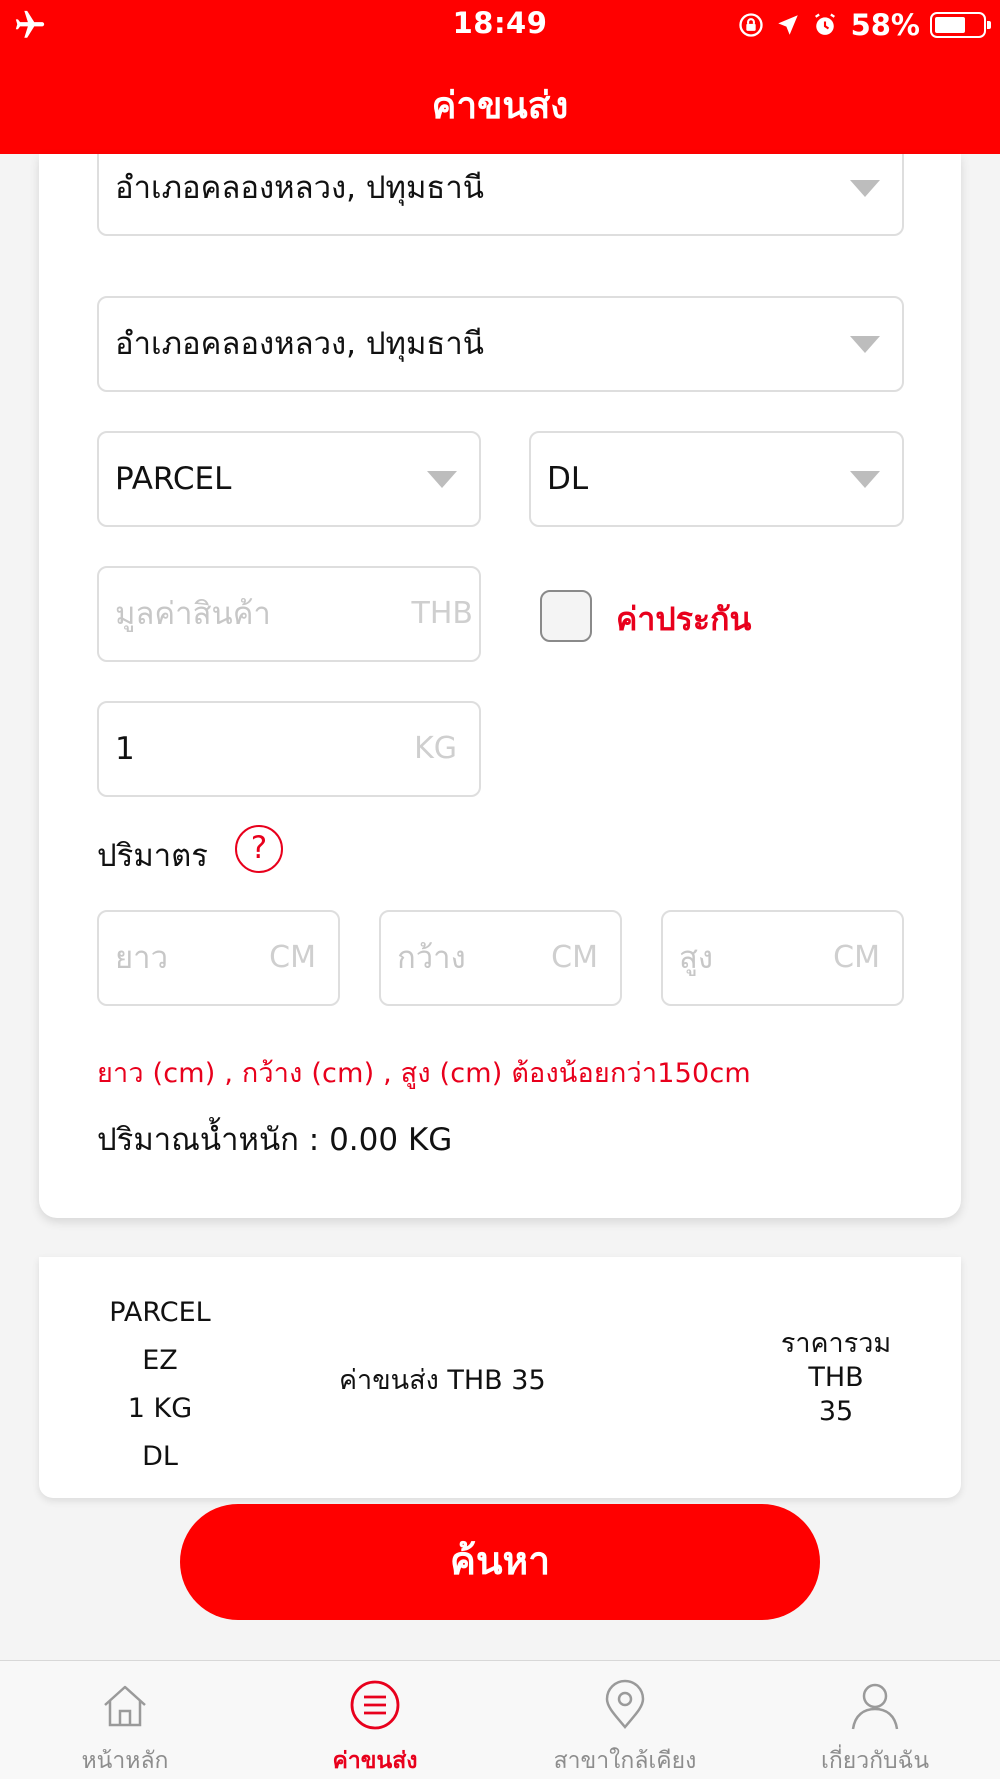  Describe the element at coordinates (125, 1706) in the screenshot. I see `home-icon` at that location.